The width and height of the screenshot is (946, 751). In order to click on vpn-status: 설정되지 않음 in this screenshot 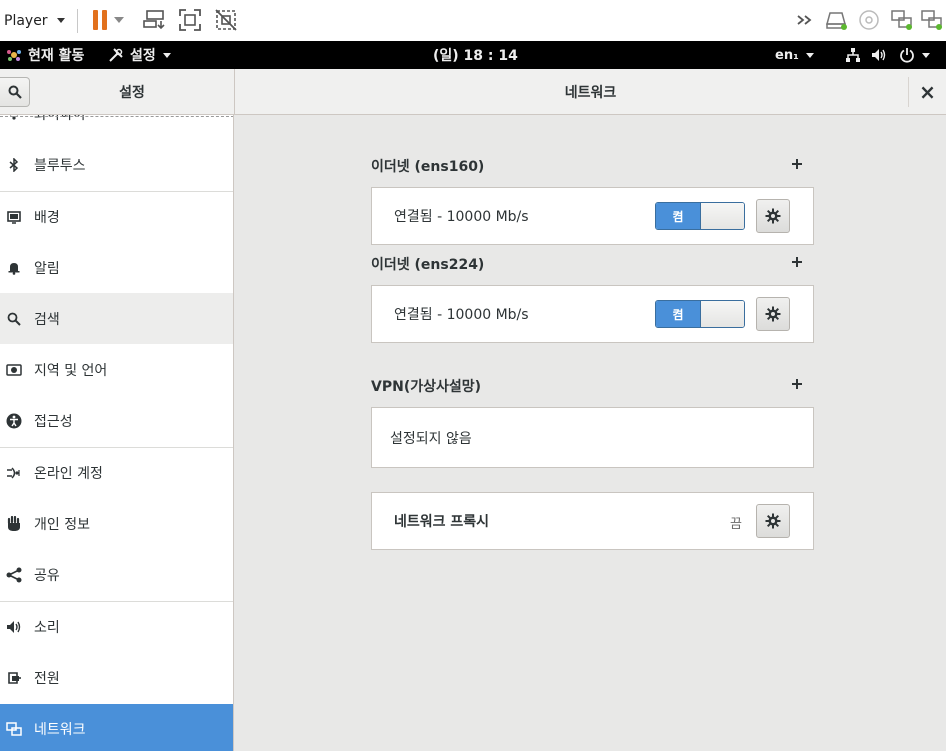, I will do `click(431, 438)`.